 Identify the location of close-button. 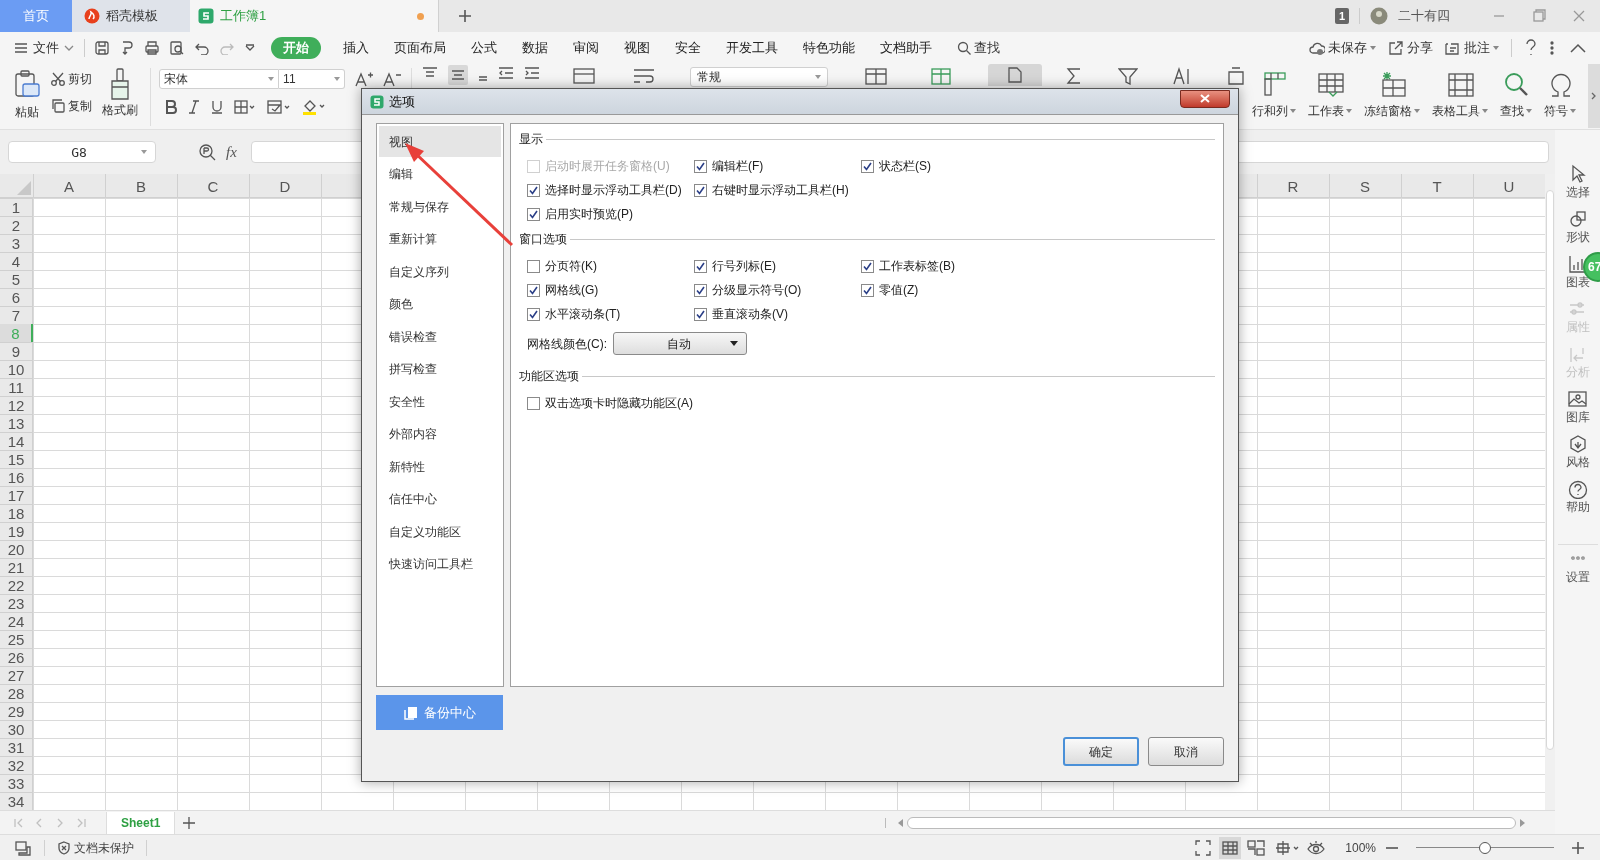
(1205, 98).